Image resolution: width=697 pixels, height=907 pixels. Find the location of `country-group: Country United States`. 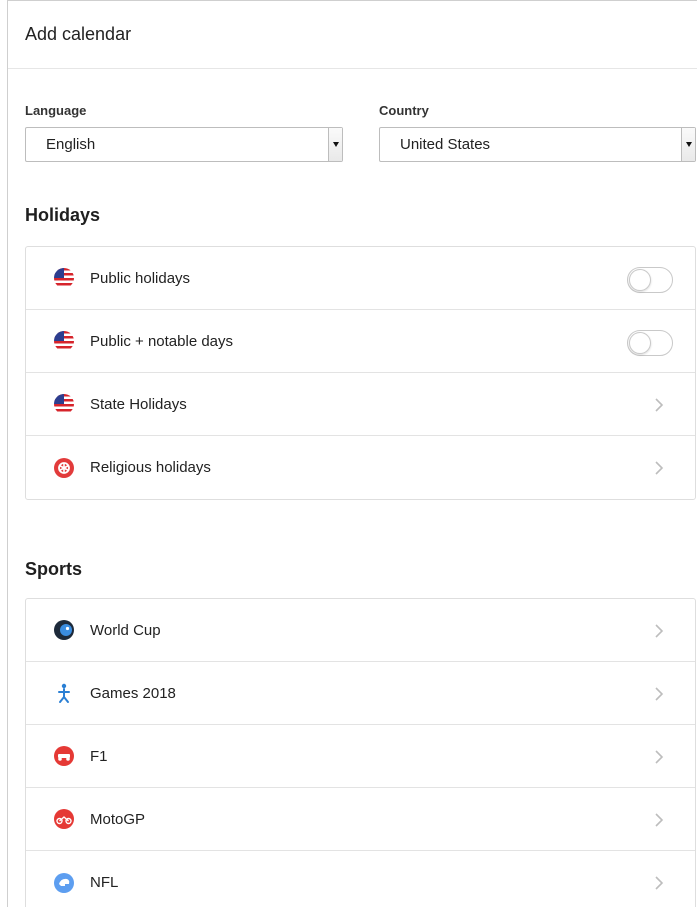

country-group: Country United States is located at coordinates (537, 132).